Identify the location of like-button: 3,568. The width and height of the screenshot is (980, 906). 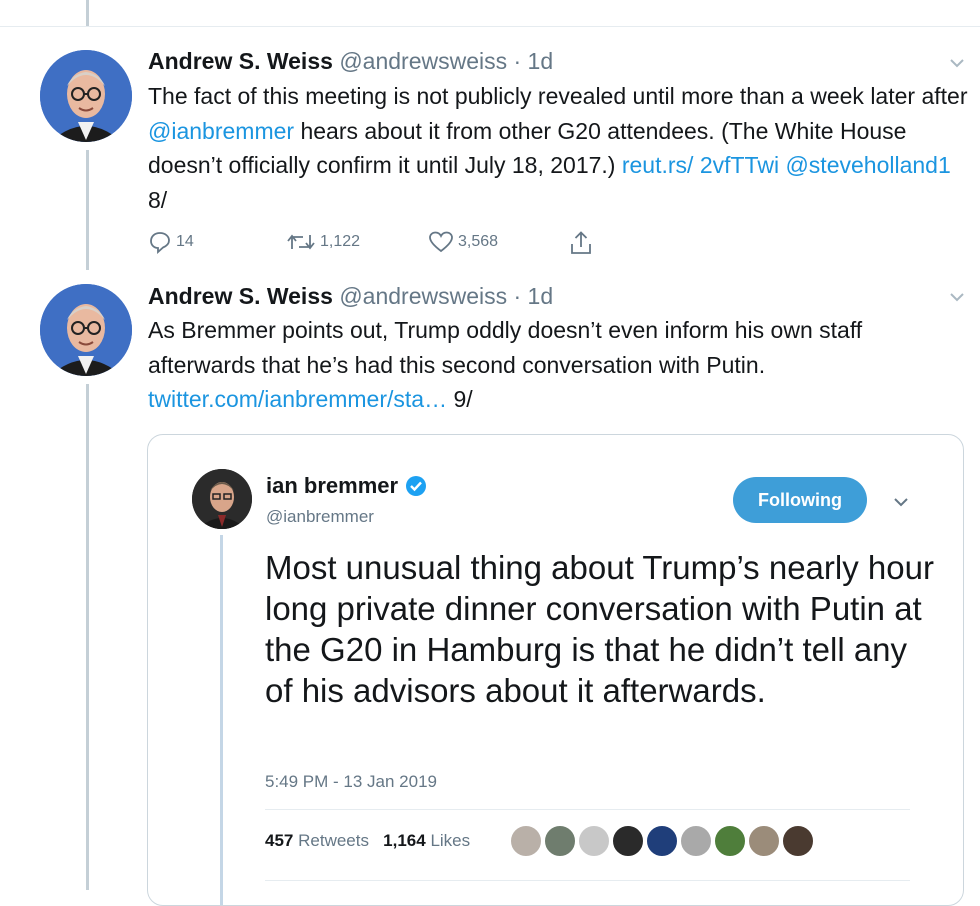
(463, 242).